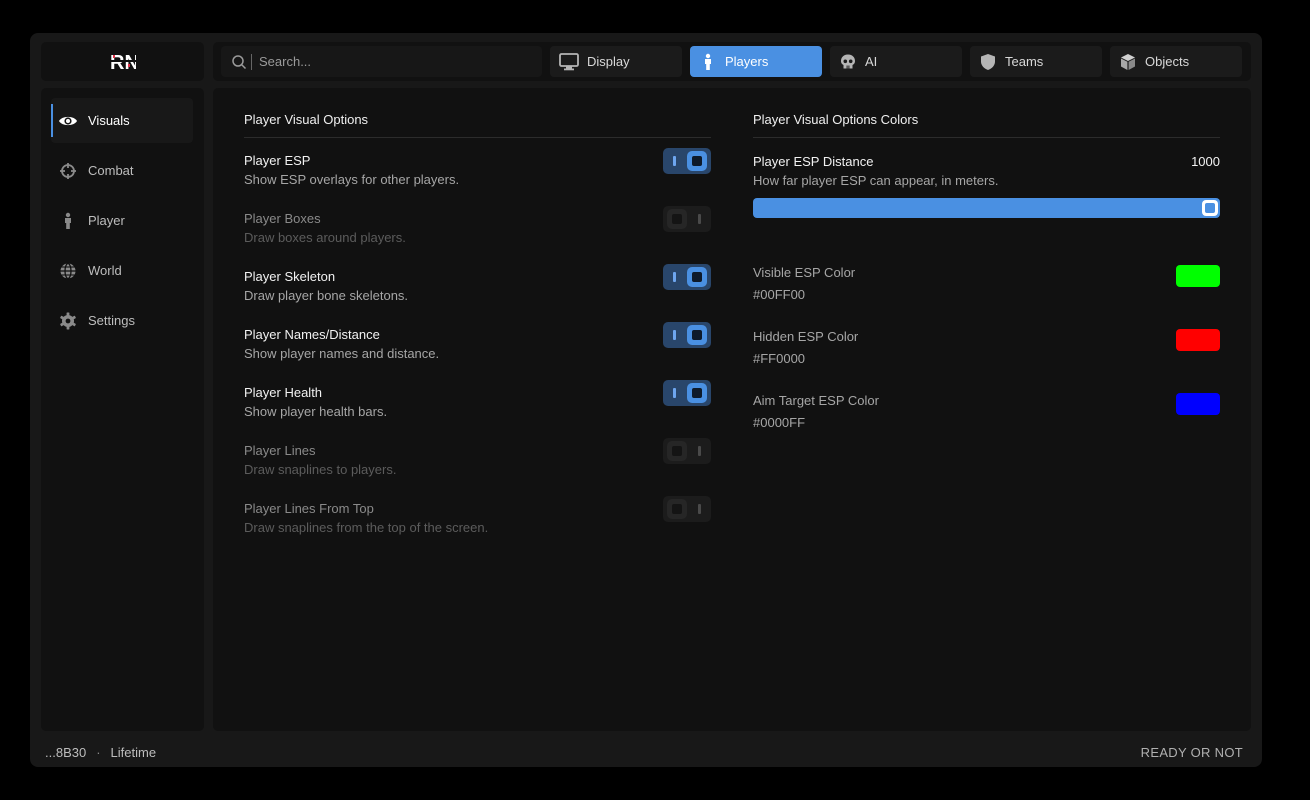 This screenshot has height=800, width=1310. I want to click on option-desc: Show player names and distance., so click(342, 353).